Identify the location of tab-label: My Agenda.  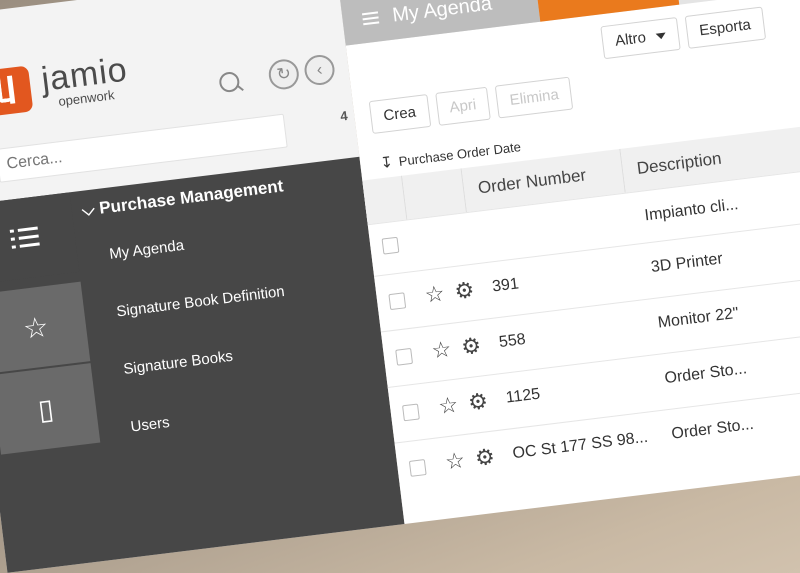
(442, 13).